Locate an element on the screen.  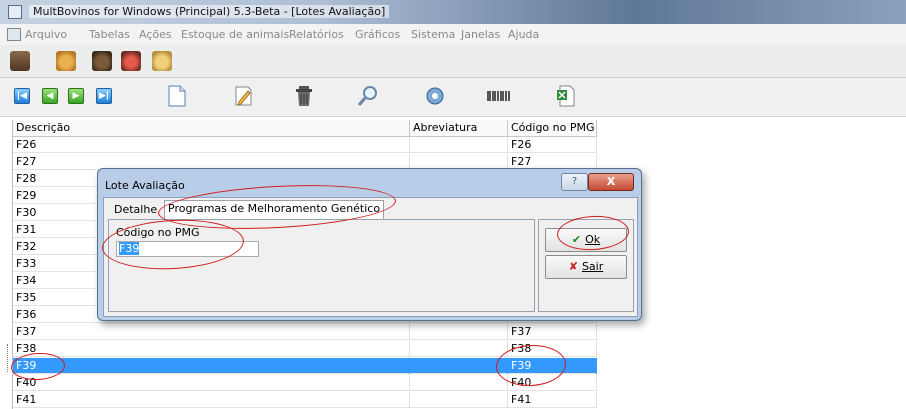
cell-descricao: F26 is located at coordinates (211, 145).